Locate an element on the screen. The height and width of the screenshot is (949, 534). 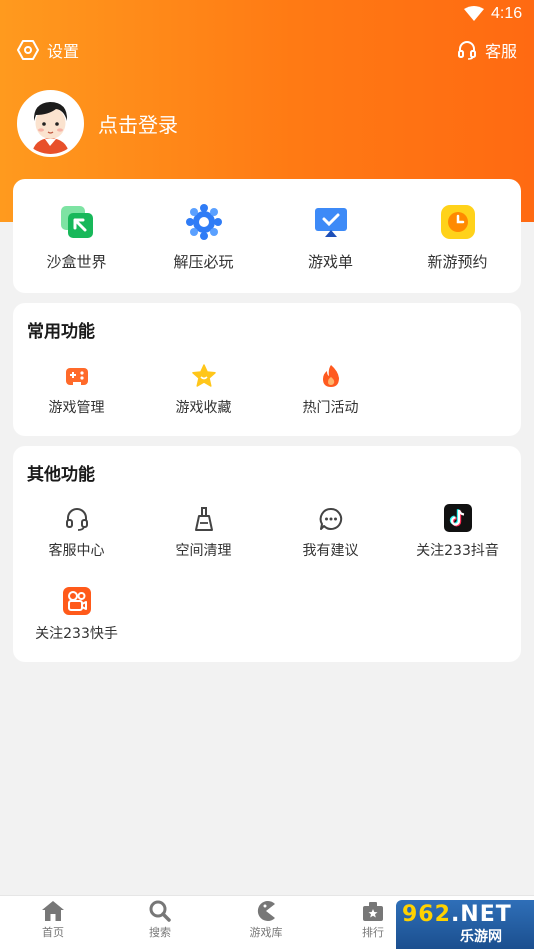
broom-icon is located at coordinates (203, 519).